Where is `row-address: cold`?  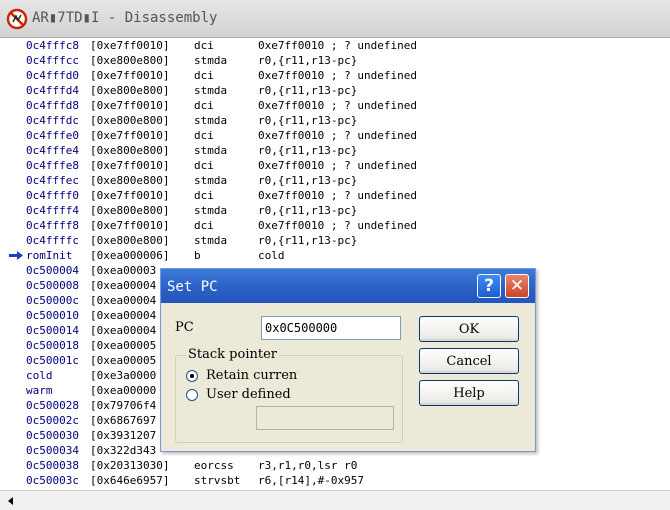
row-address: cold is located at coordinates (39, 375).